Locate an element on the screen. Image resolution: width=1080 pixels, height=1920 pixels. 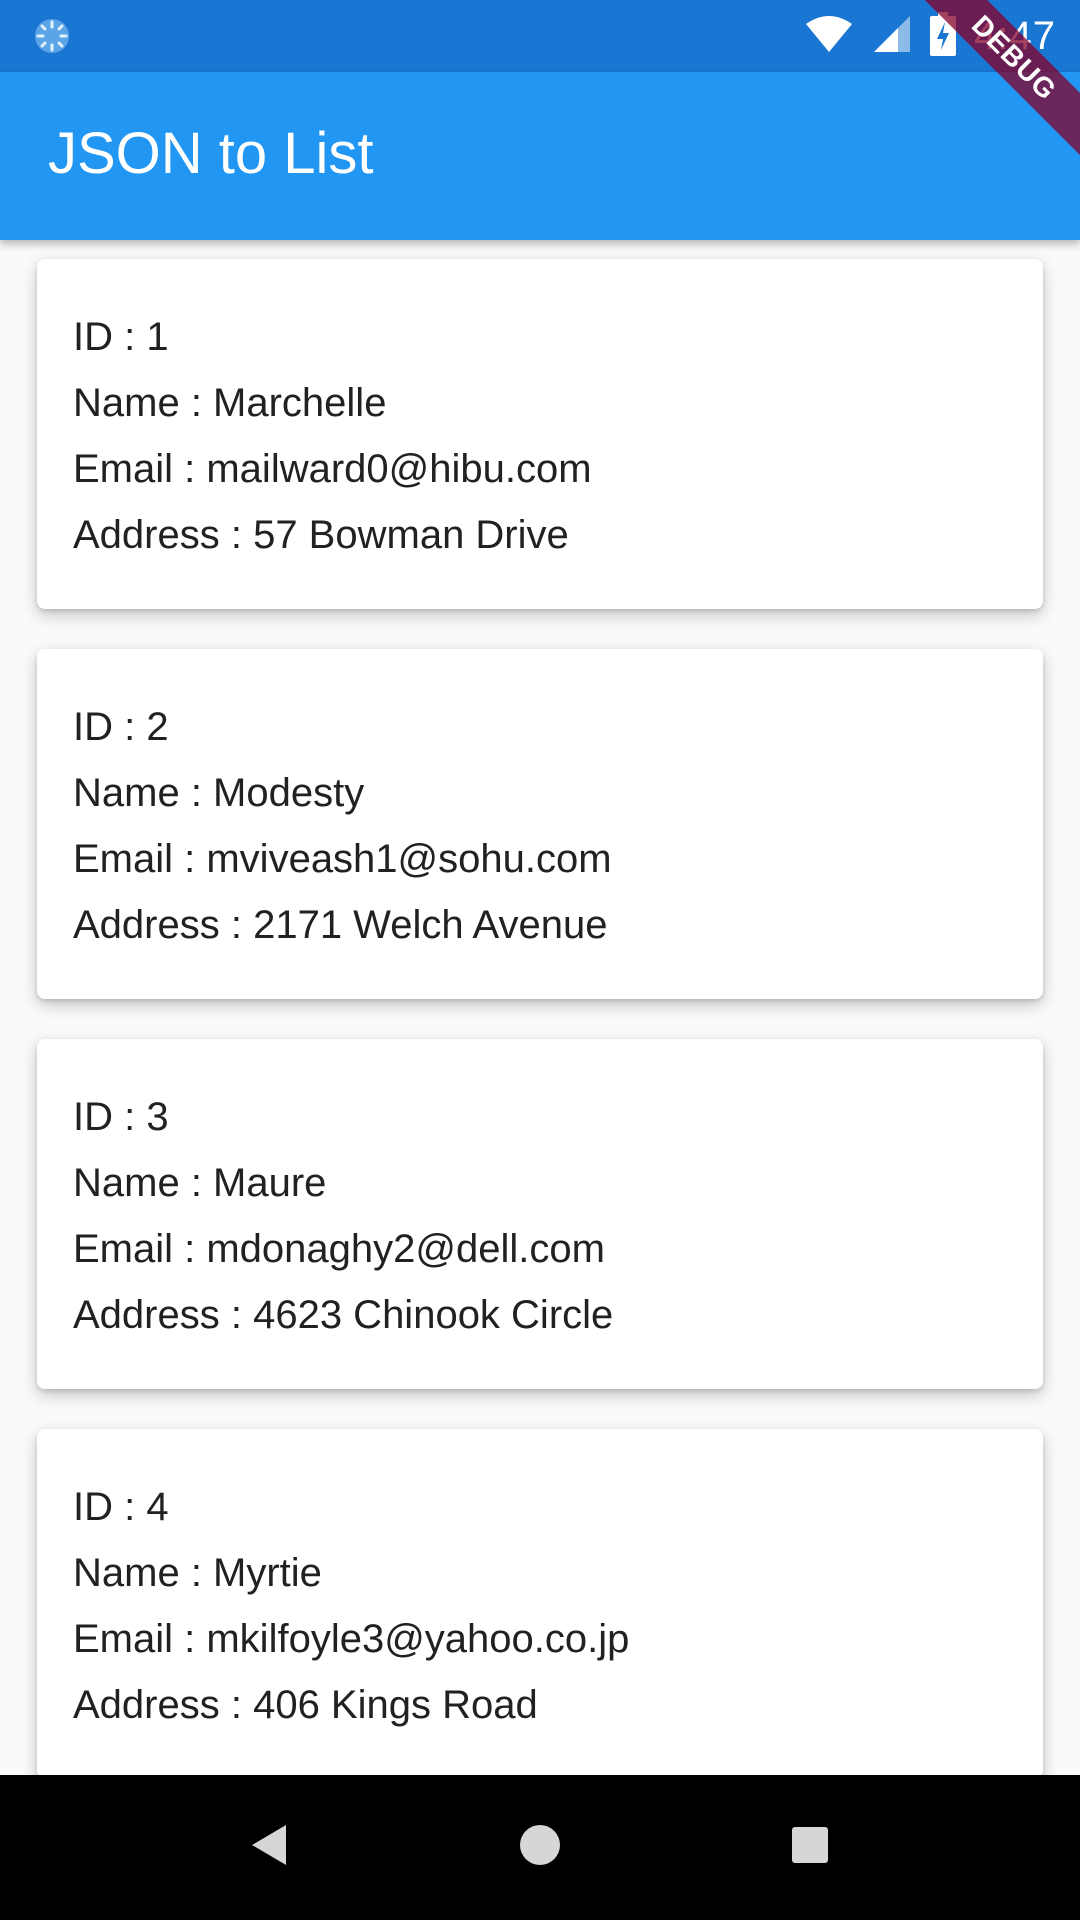
item-name: Name : Myrtie is located at coordinates (197, 1573).